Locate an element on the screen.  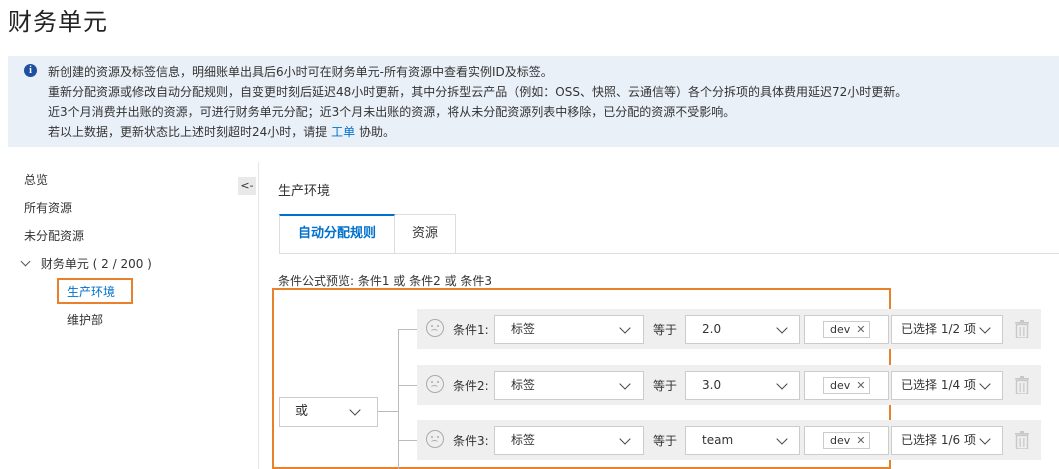
condition-label: 条件2: is located at coordinates (471, 386).